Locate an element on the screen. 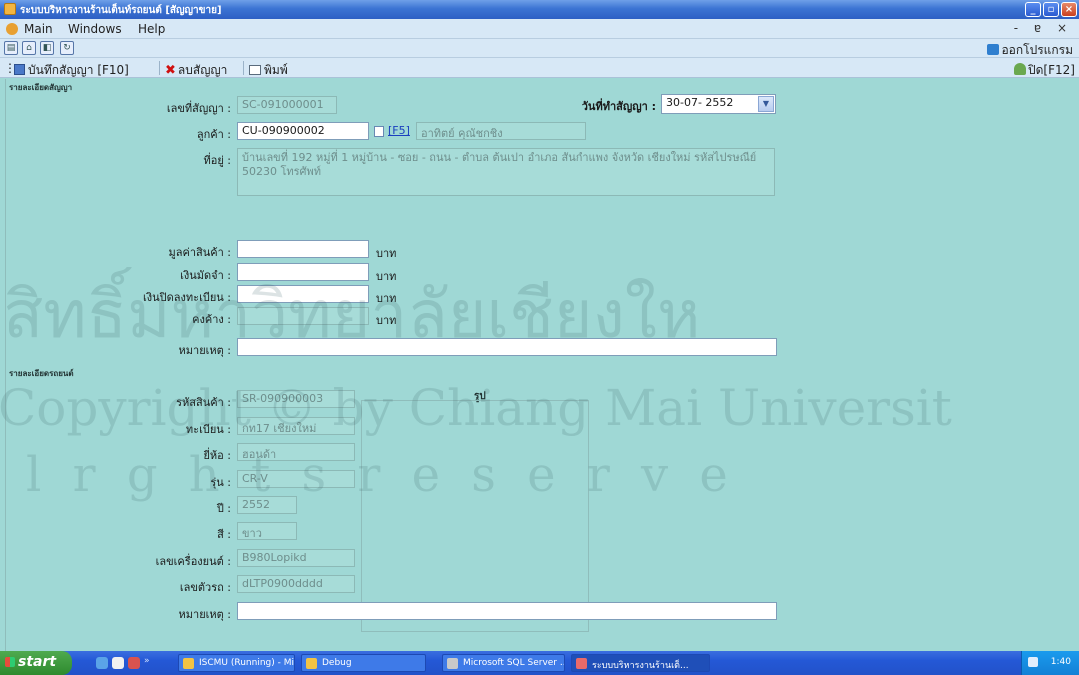 The image size is (1079, 675). contract-note-label: หมายเหตุ : is located at coordinates (204, 350).